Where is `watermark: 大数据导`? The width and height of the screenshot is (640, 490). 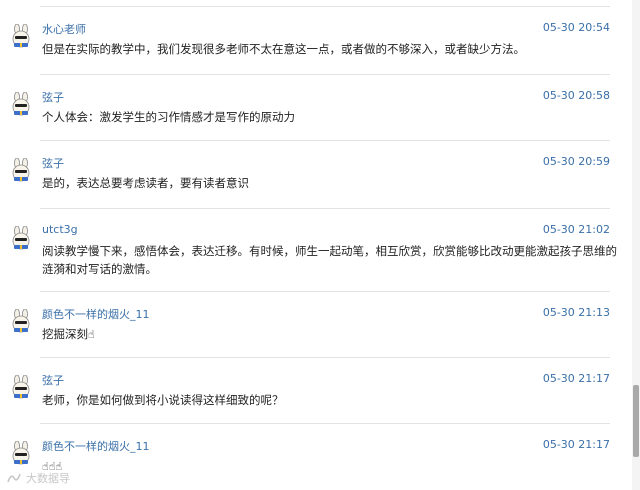 watermark: 大数据导 is located at coordinates (38, 478).